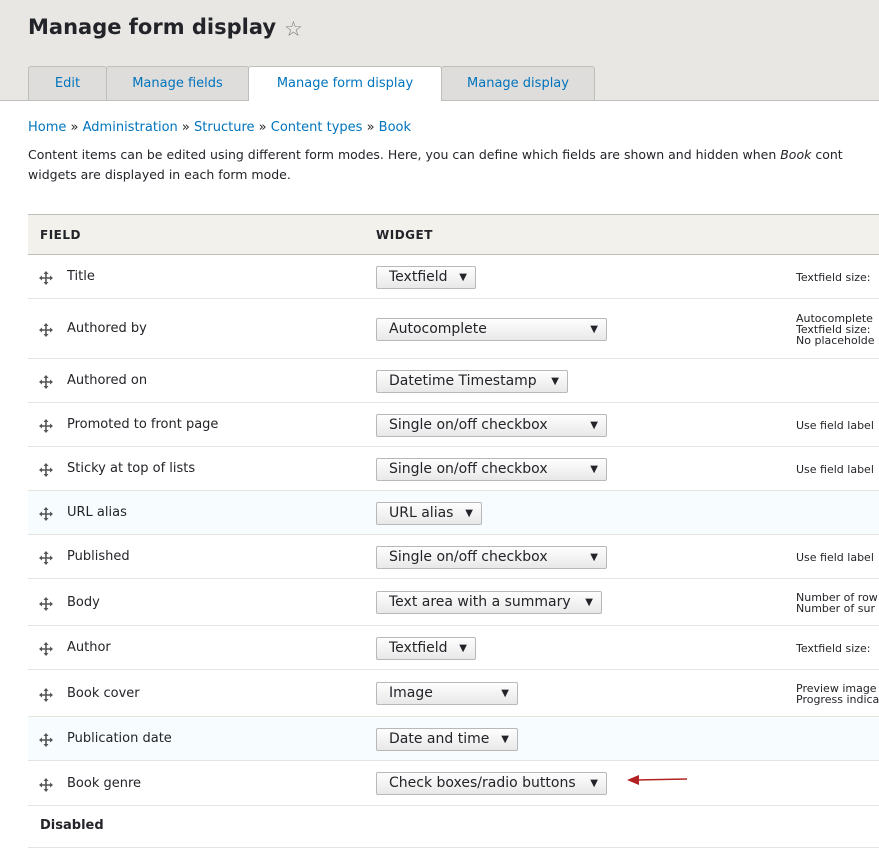 The height and width of the screenshot is (851, 879). Describe the element at coordinates (837, 597) in the screenshot. I see `summary-line: Number of row` at that location.